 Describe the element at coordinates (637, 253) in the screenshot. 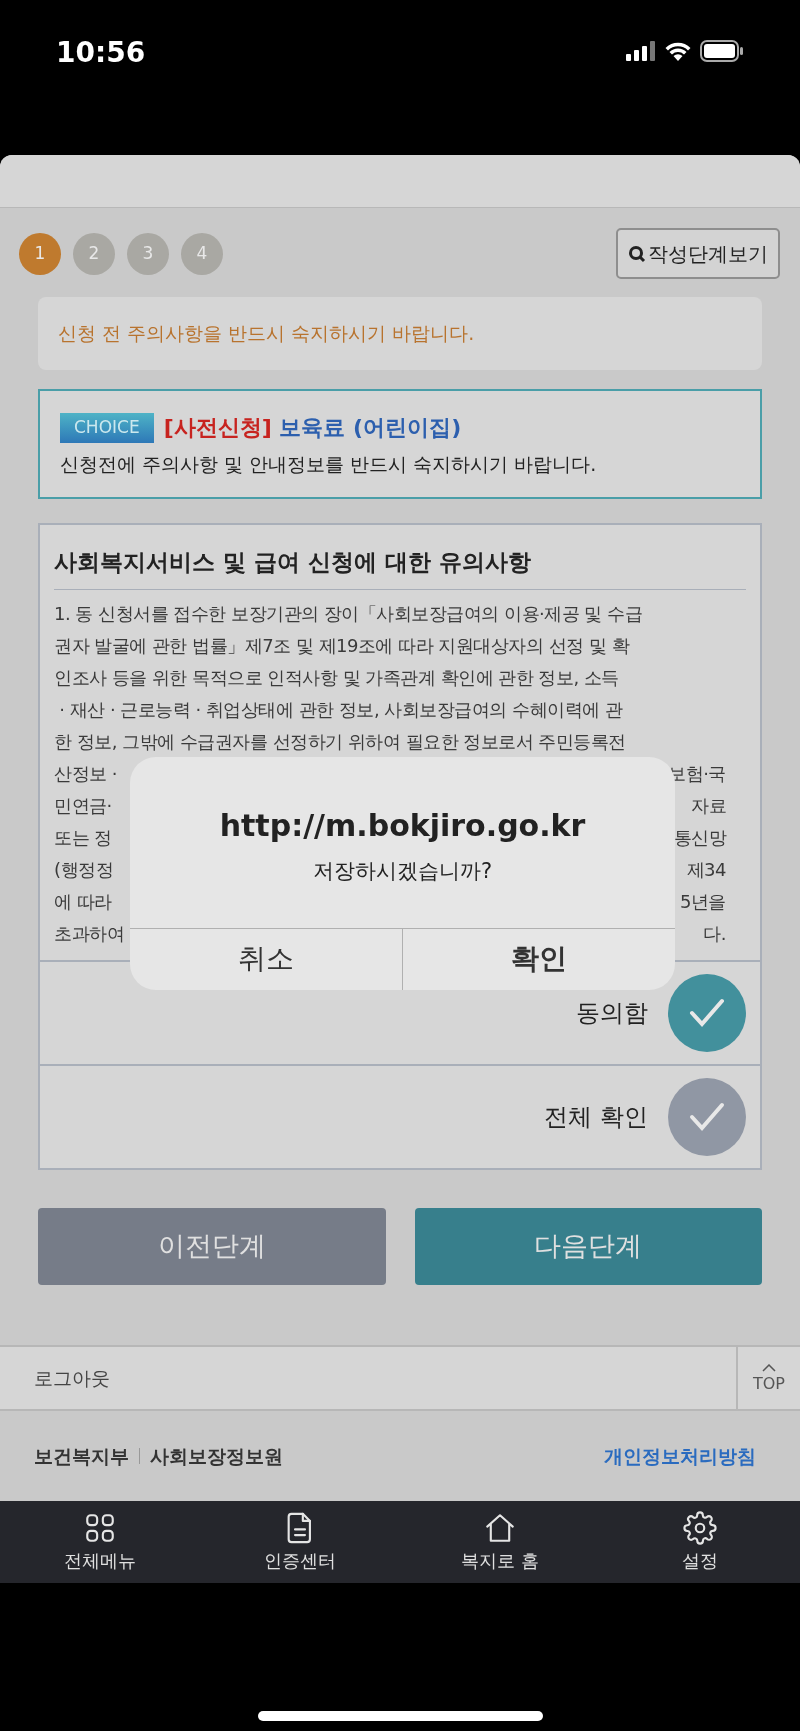

I see `search-icon` at that location.